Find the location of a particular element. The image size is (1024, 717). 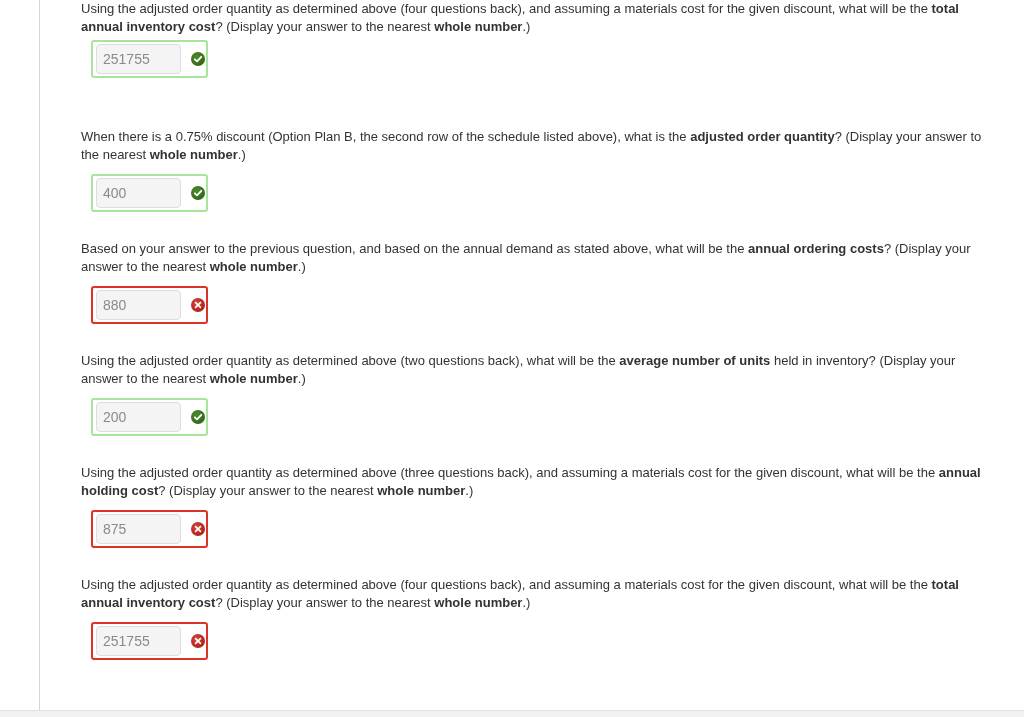

question-text: Using the adjusted order quantity as determined above (two questions back), what will be the average number of units held in inventory? (Display your answer to the nearest whole number.) is located at coordinates (519, 370).